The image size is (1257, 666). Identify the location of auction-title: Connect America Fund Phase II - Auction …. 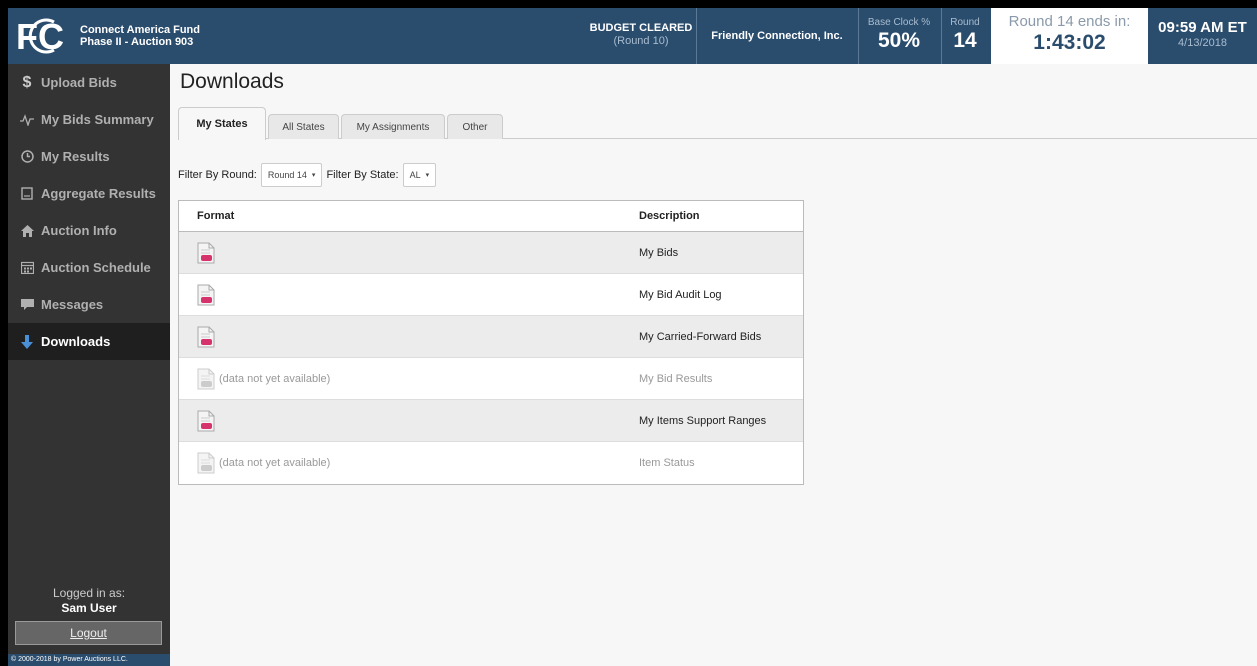
(140, 36).